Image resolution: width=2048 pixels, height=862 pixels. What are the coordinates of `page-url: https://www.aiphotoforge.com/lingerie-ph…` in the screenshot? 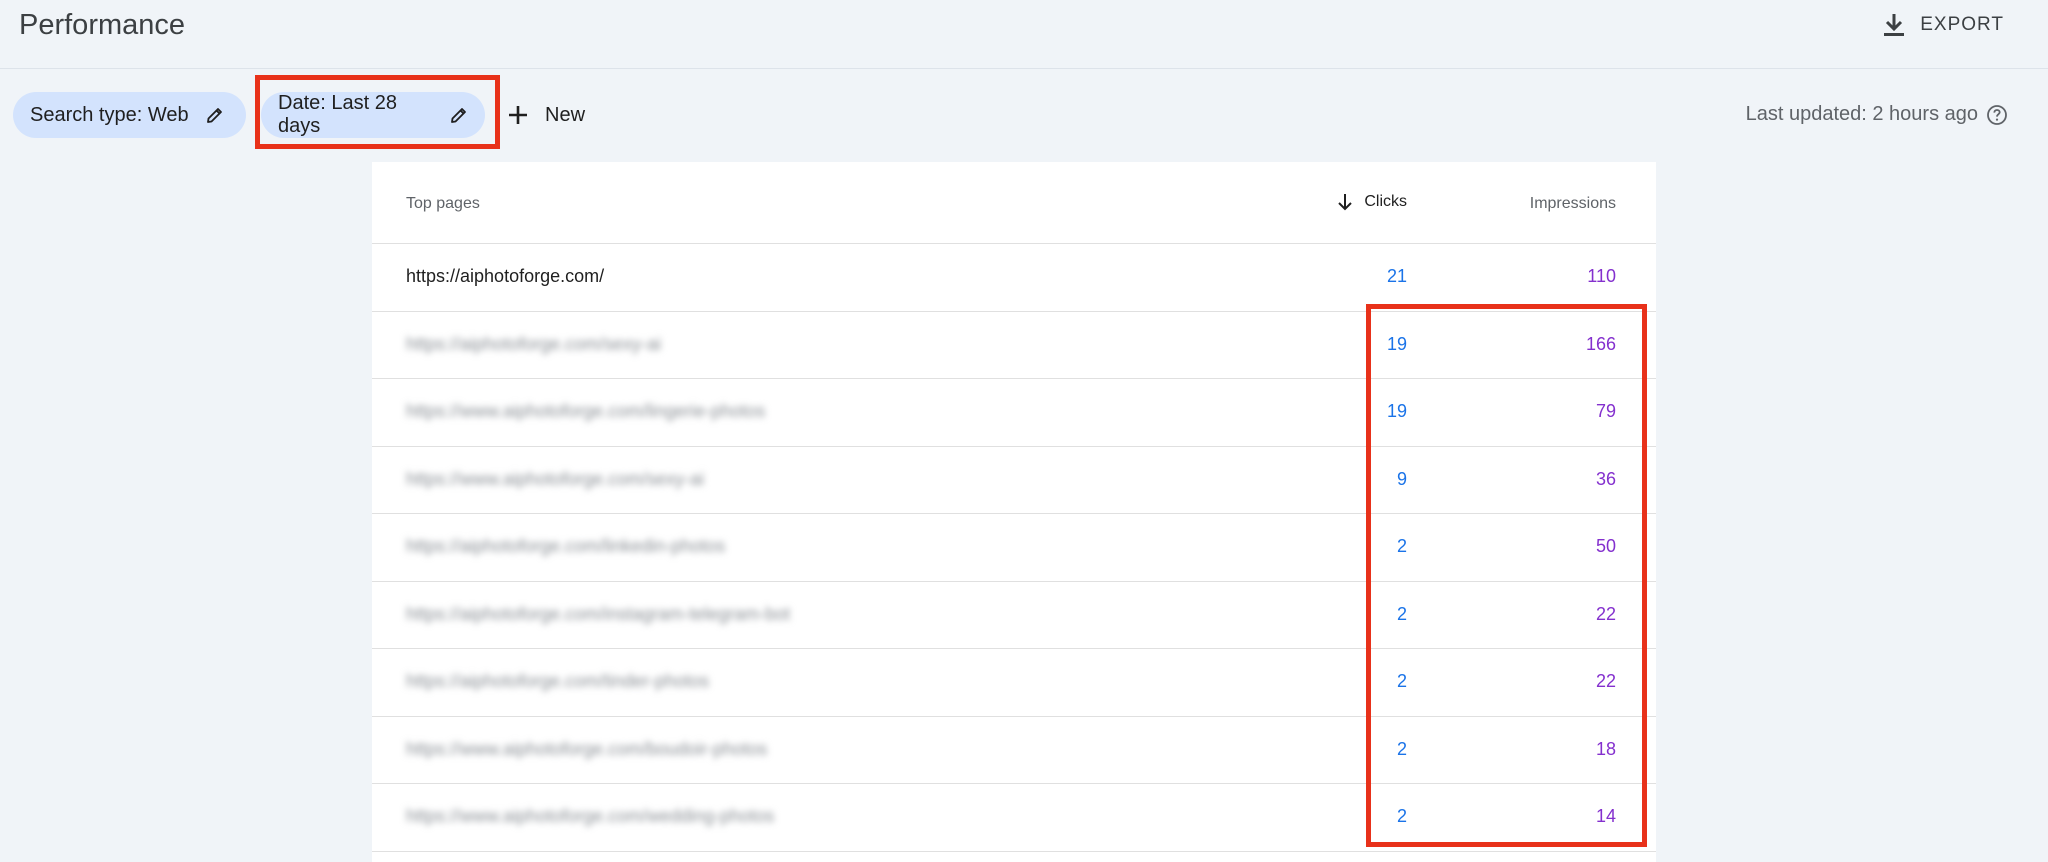 It's located at (585, 411).